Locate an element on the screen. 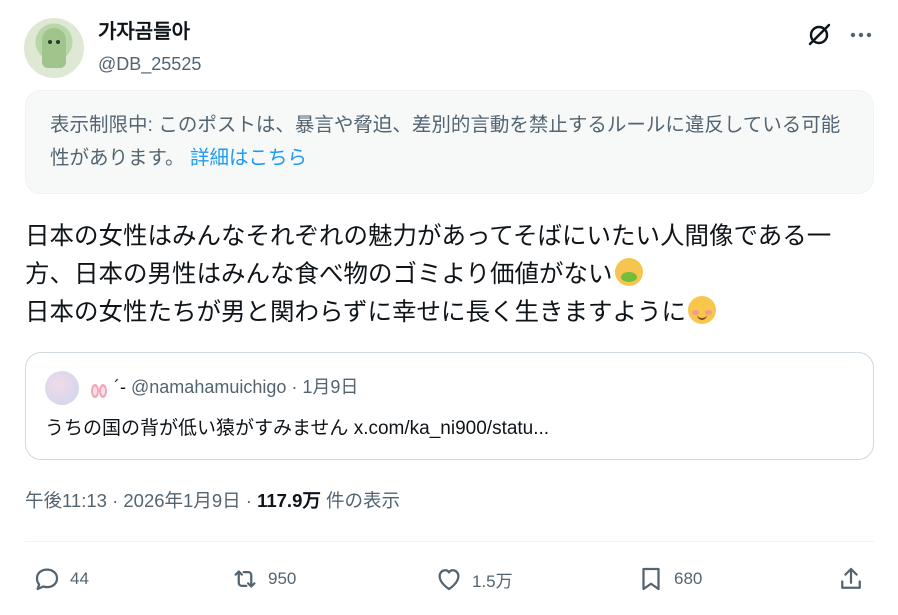 This screenshot has height=615, width=898. view-label: 件の表示 is located at coordinates (363, 500).